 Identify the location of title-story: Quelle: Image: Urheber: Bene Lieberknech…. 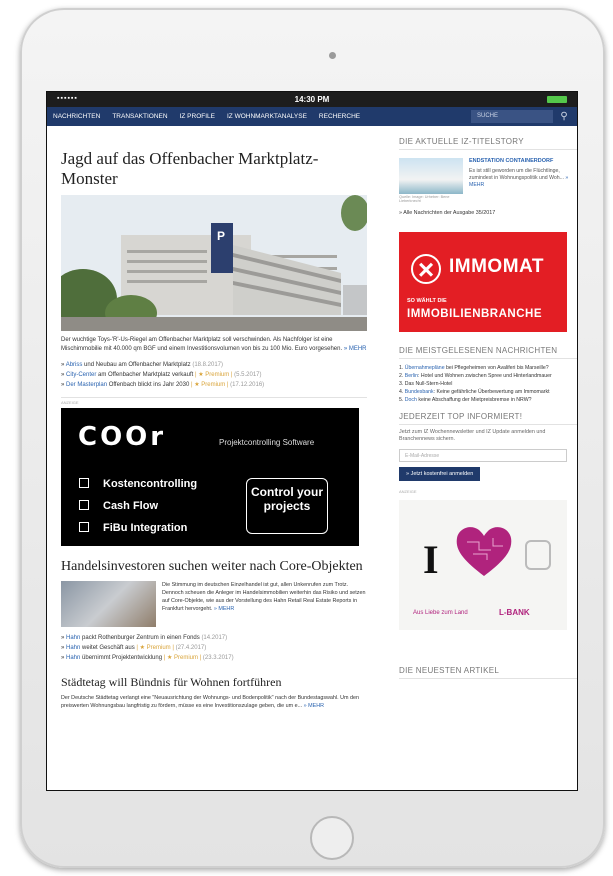
(488, 180).